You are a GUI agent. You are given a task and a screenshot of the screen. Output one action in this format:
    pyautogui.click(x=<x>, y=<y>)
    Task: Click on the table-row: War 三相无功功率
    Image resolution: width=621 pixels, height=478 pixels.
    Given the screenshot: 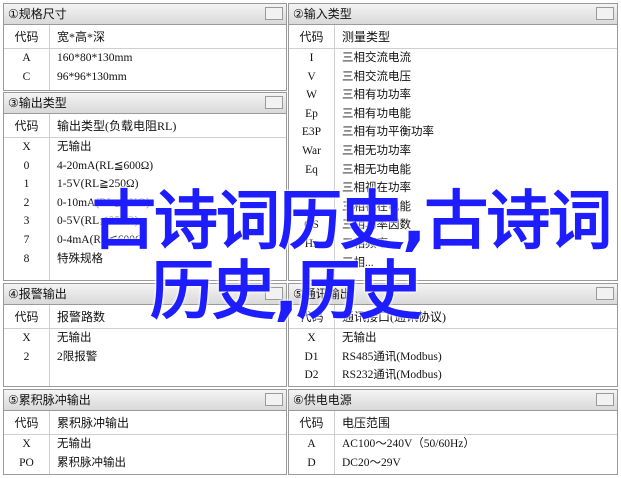 What is the action you would take?
    pyautogui.click(x=356, y=150)
    